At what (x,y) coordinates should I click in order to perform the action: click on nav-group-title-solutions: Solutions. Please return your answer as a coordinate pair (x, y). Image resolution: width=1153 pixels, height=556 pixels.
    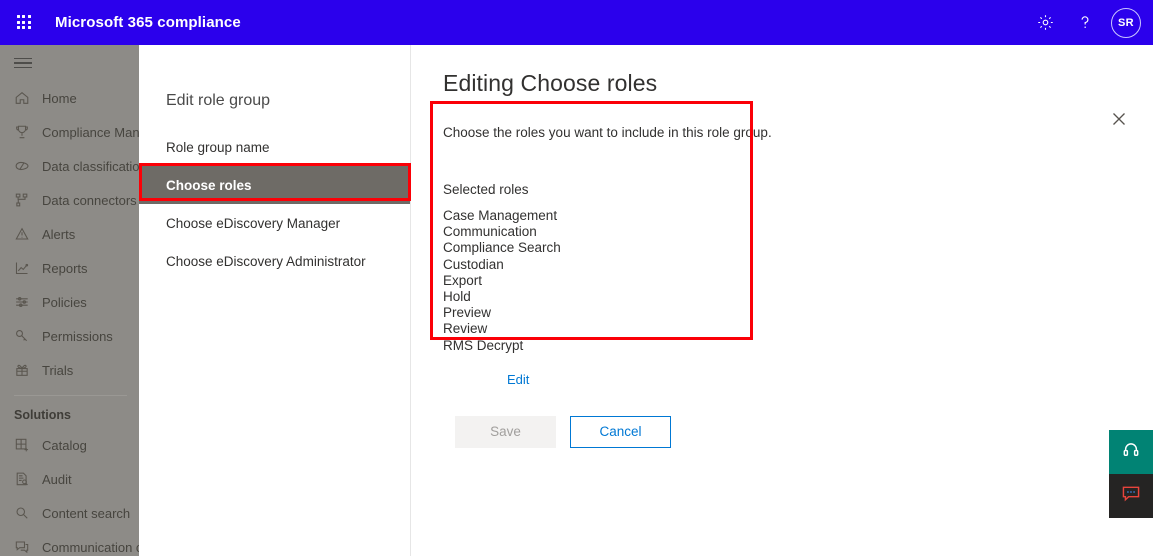
    Looking at the image, I should click on (42, 415).